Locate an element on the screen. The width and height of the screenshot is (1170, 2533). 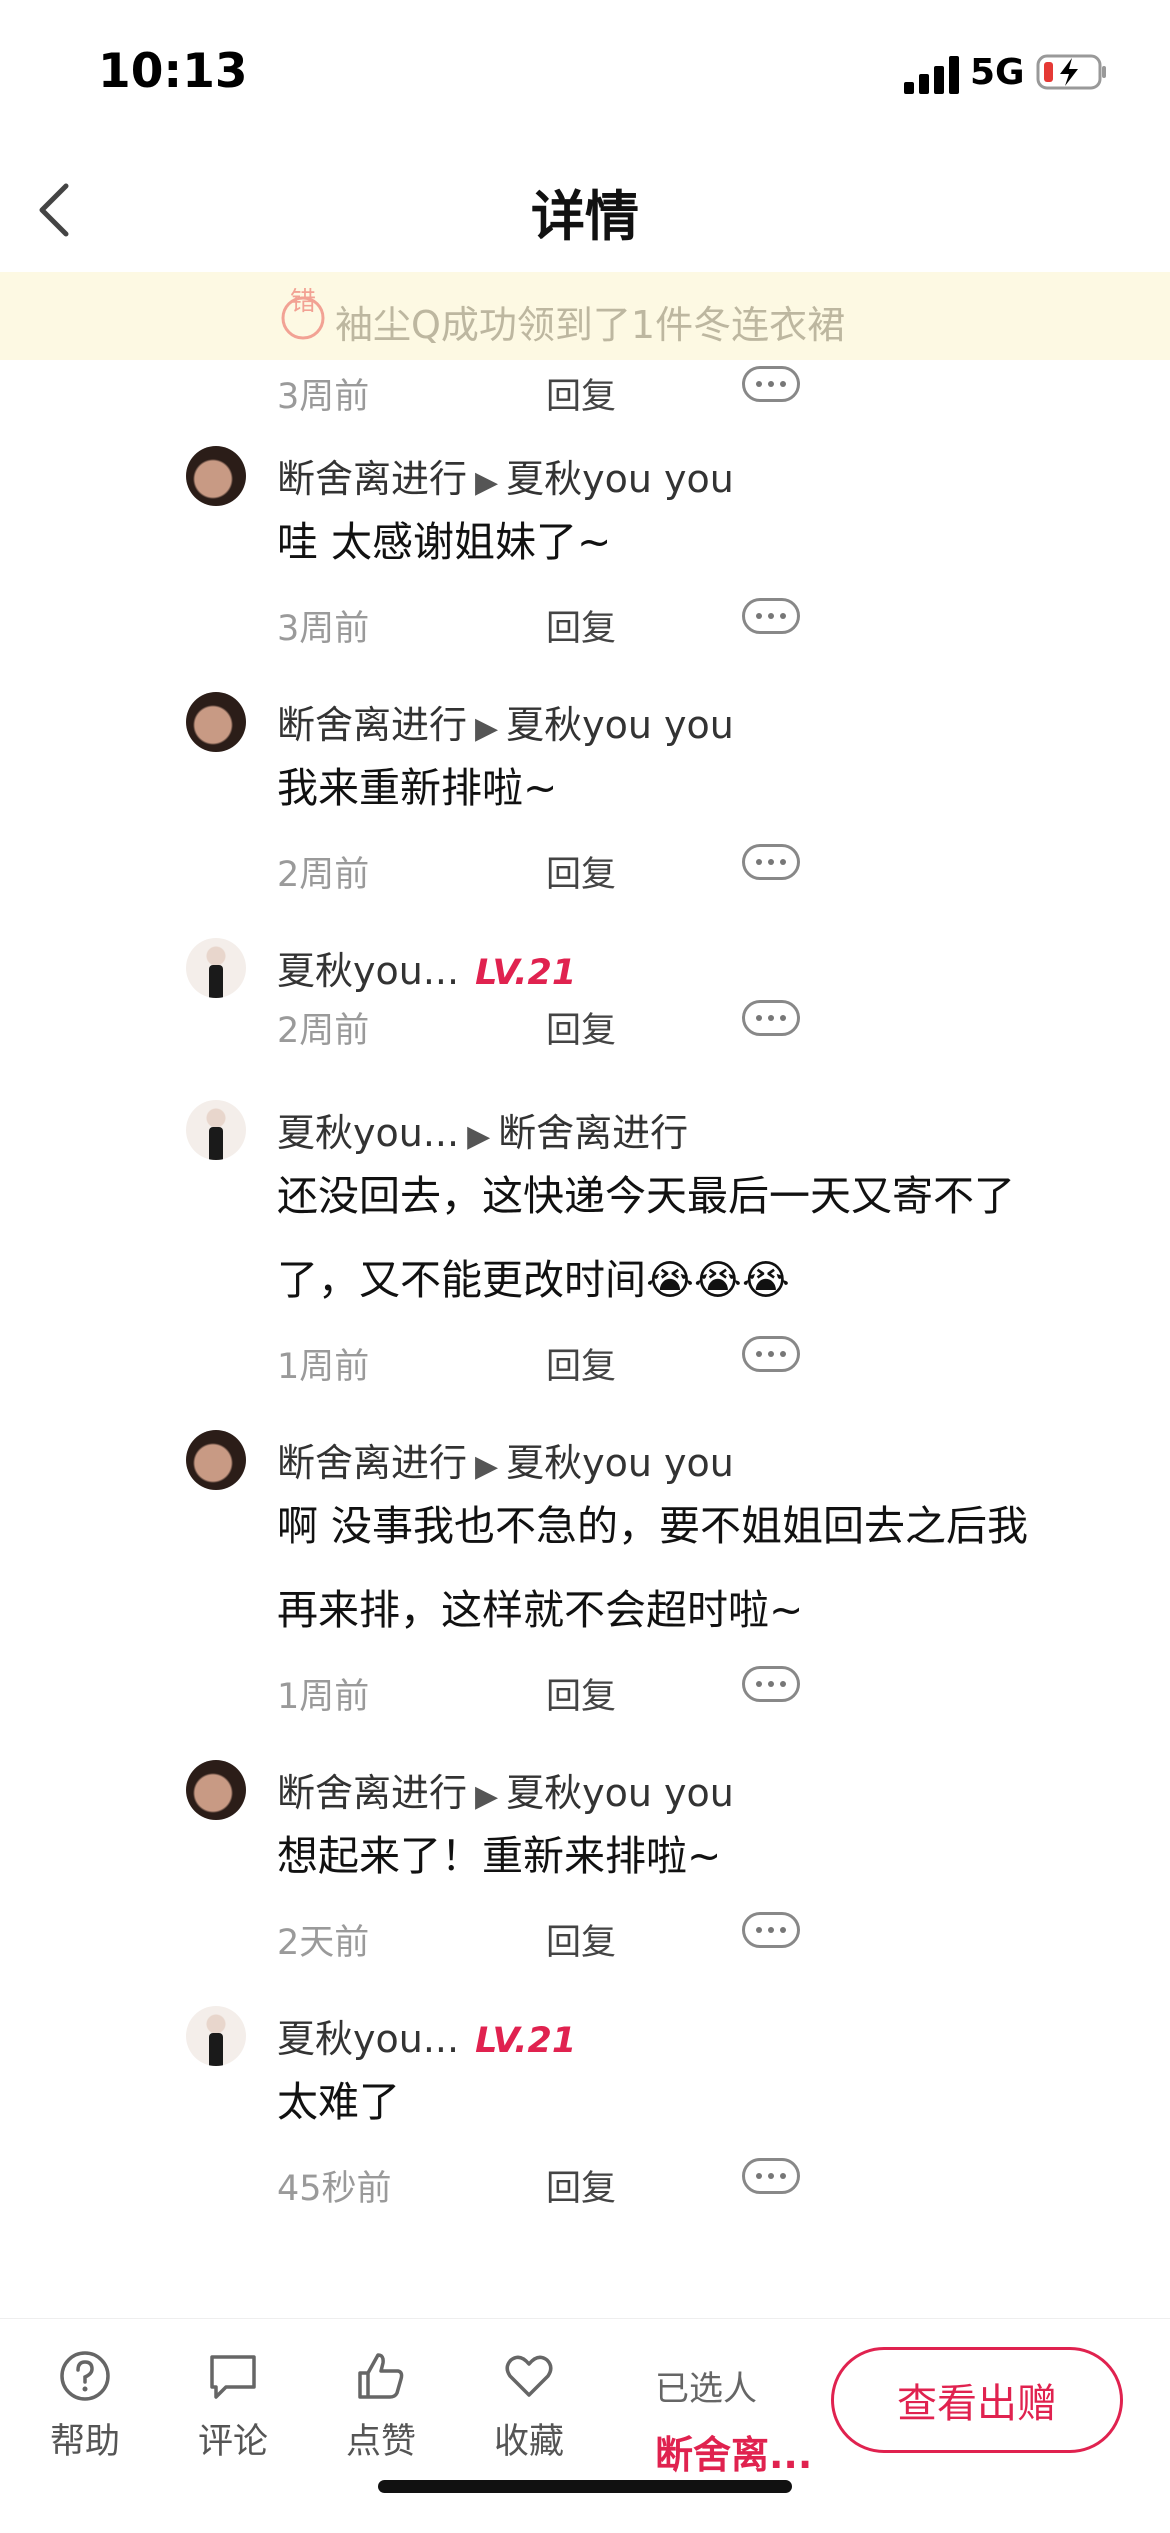
picked-label: 已选人 is located at coordinates (706, 2389).